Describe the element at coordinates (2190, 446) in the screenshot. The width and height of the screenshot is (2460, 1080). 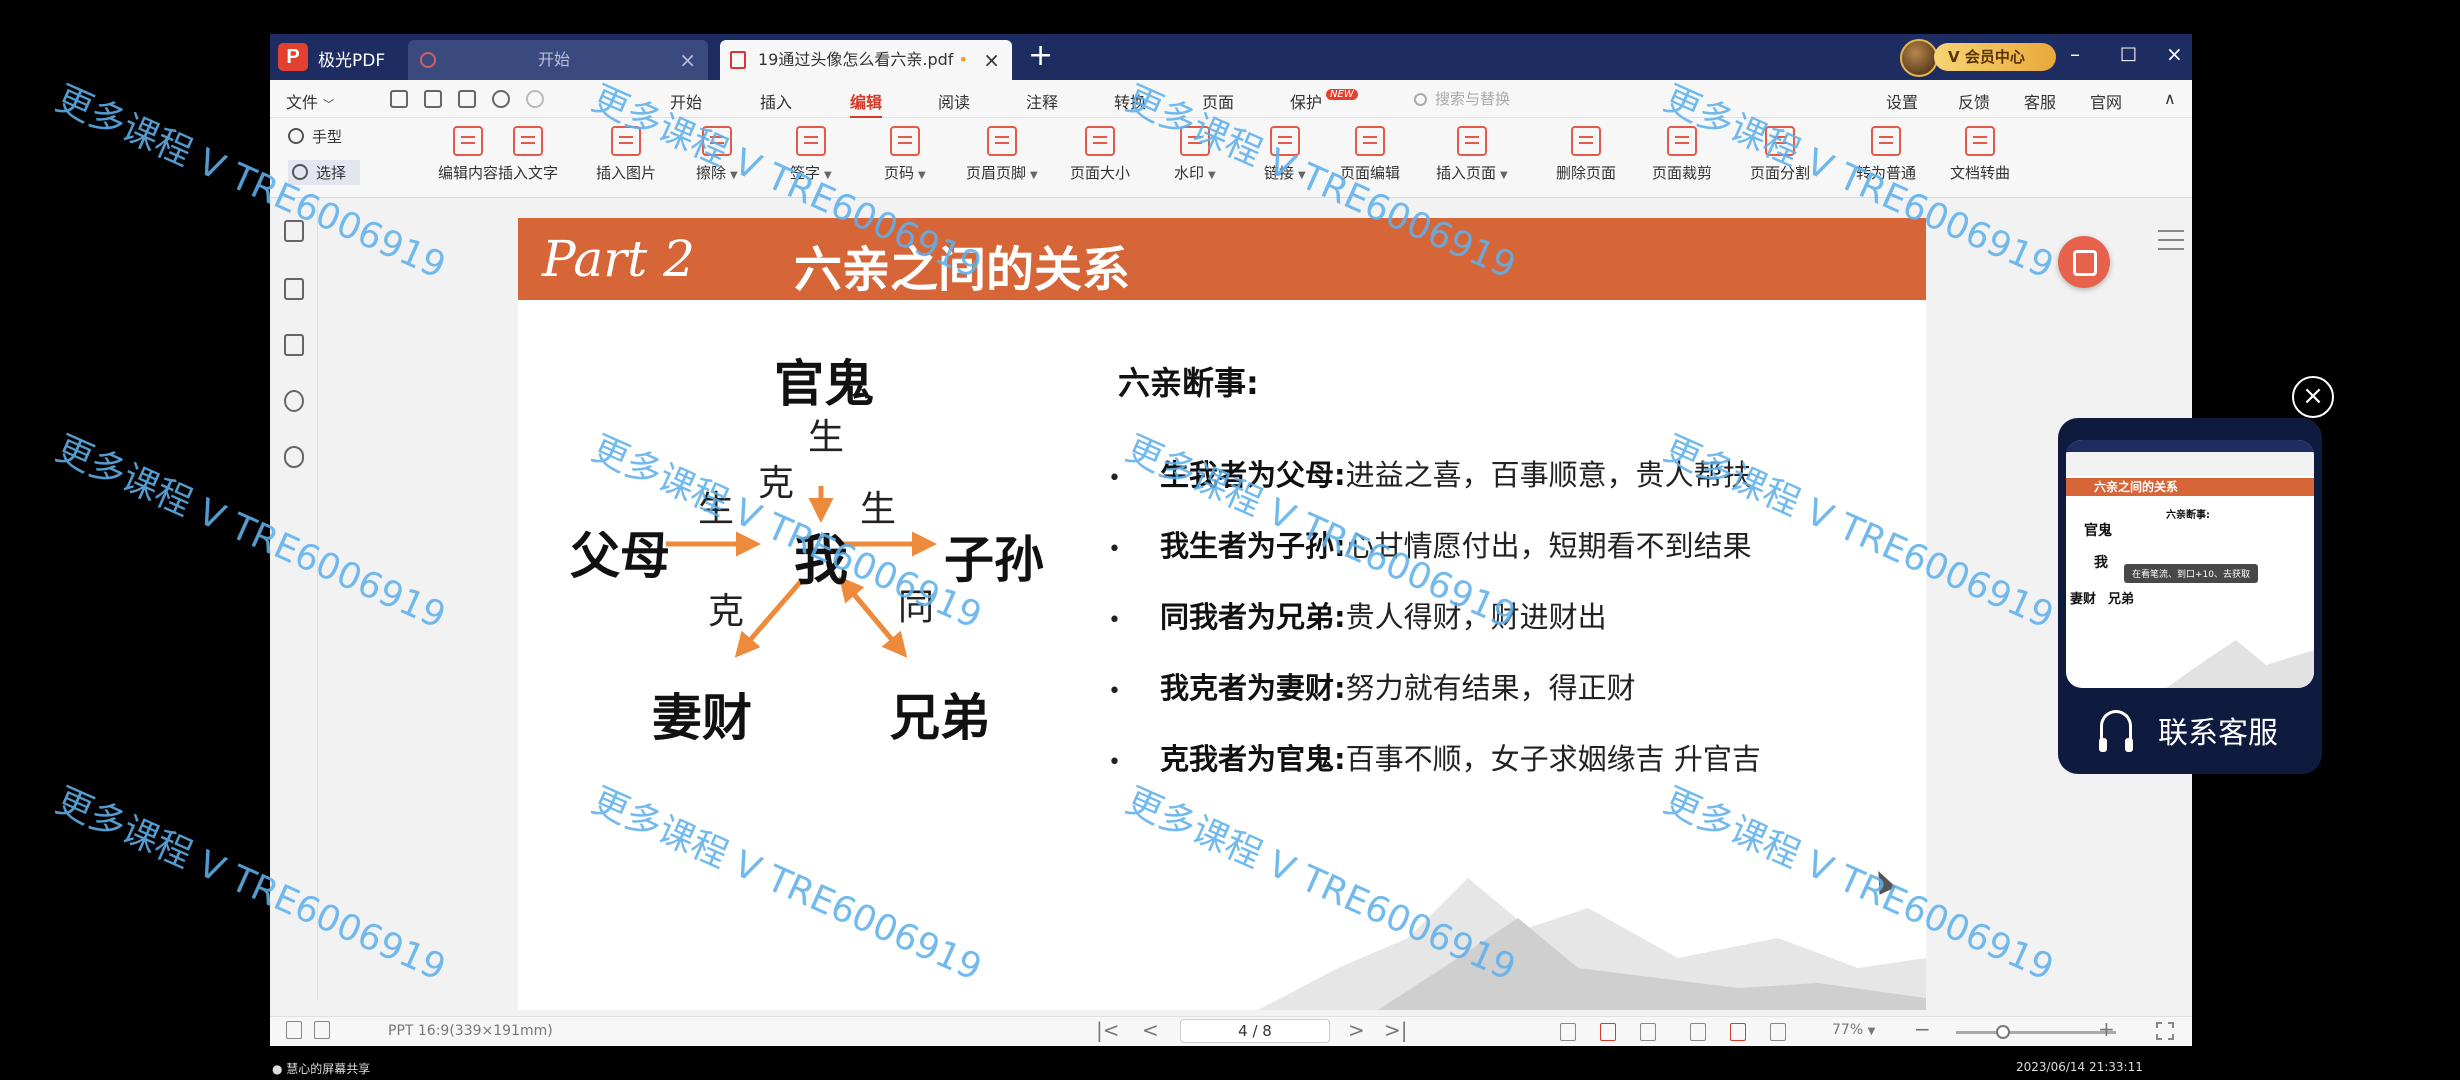
I see `preview-titlebar` at that location.